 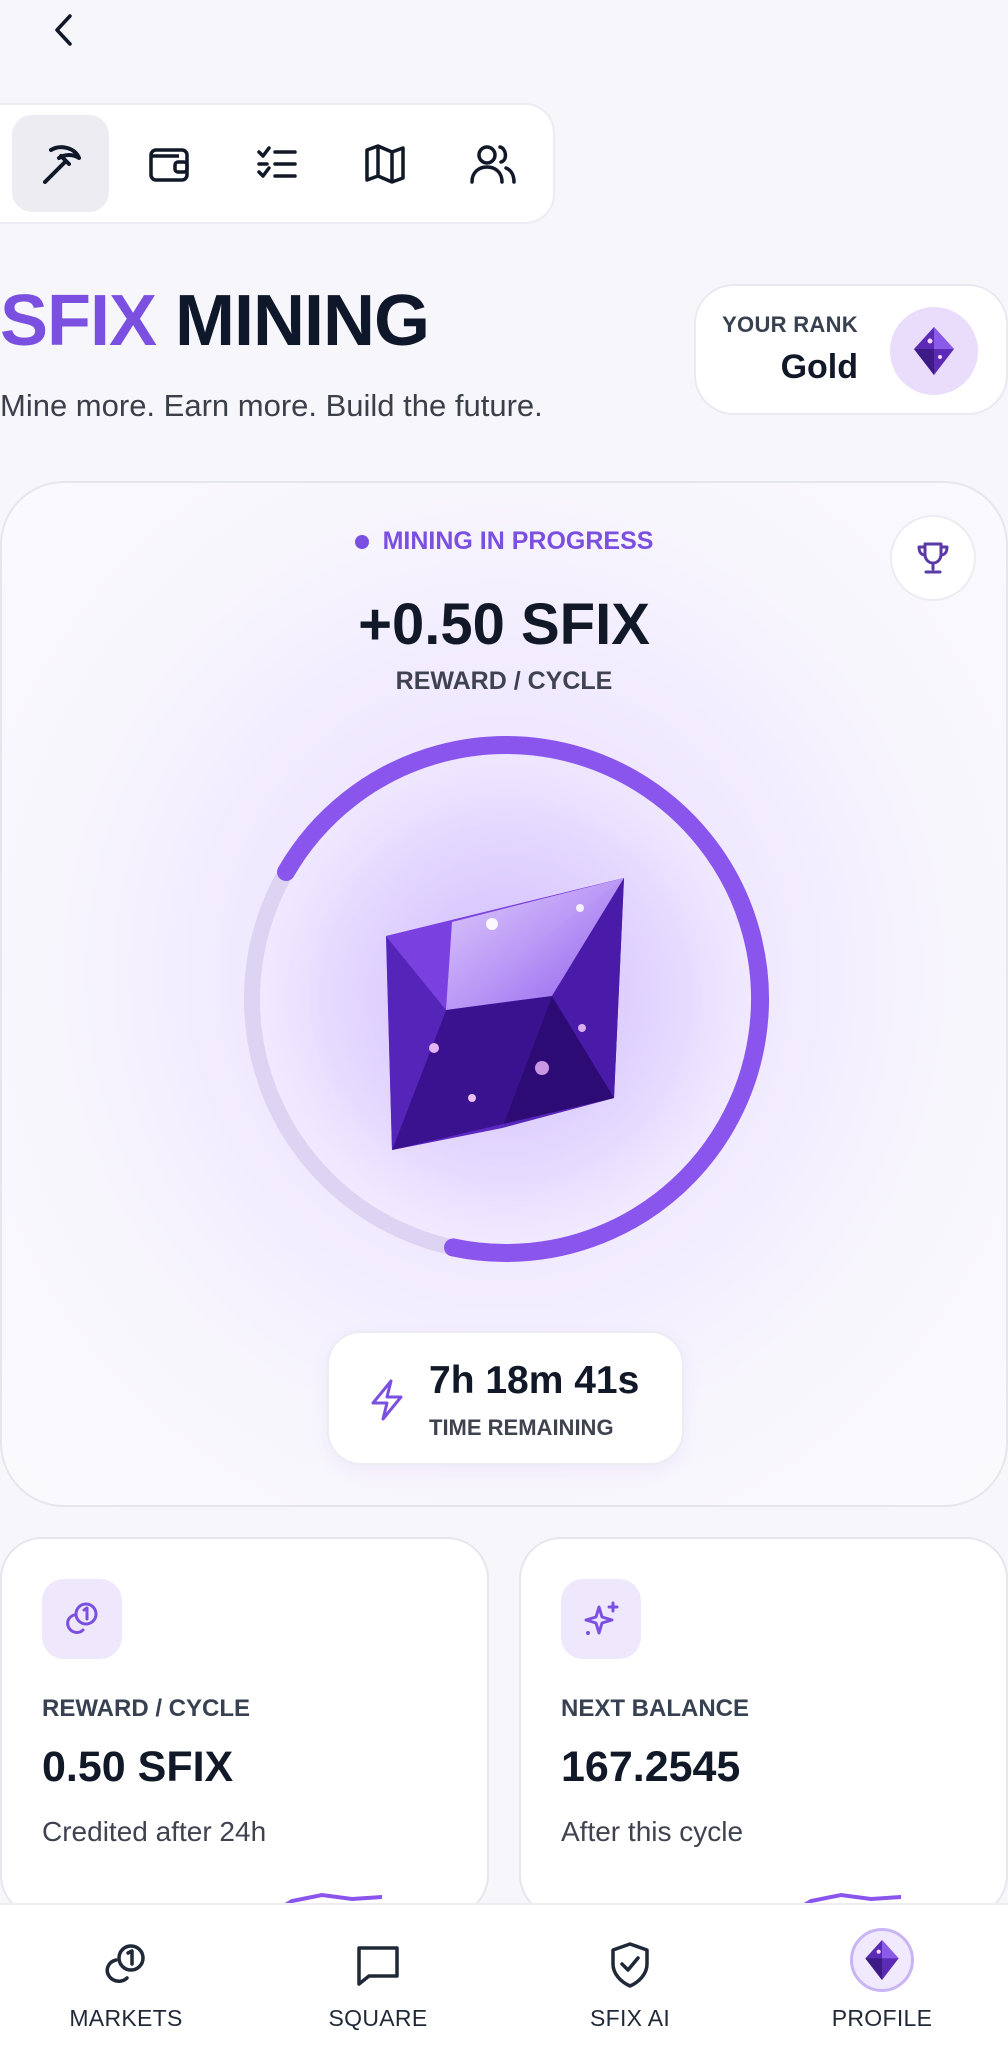 I want to click on rank-card: YOUR RANK Gold, so click(x=851, y=349).